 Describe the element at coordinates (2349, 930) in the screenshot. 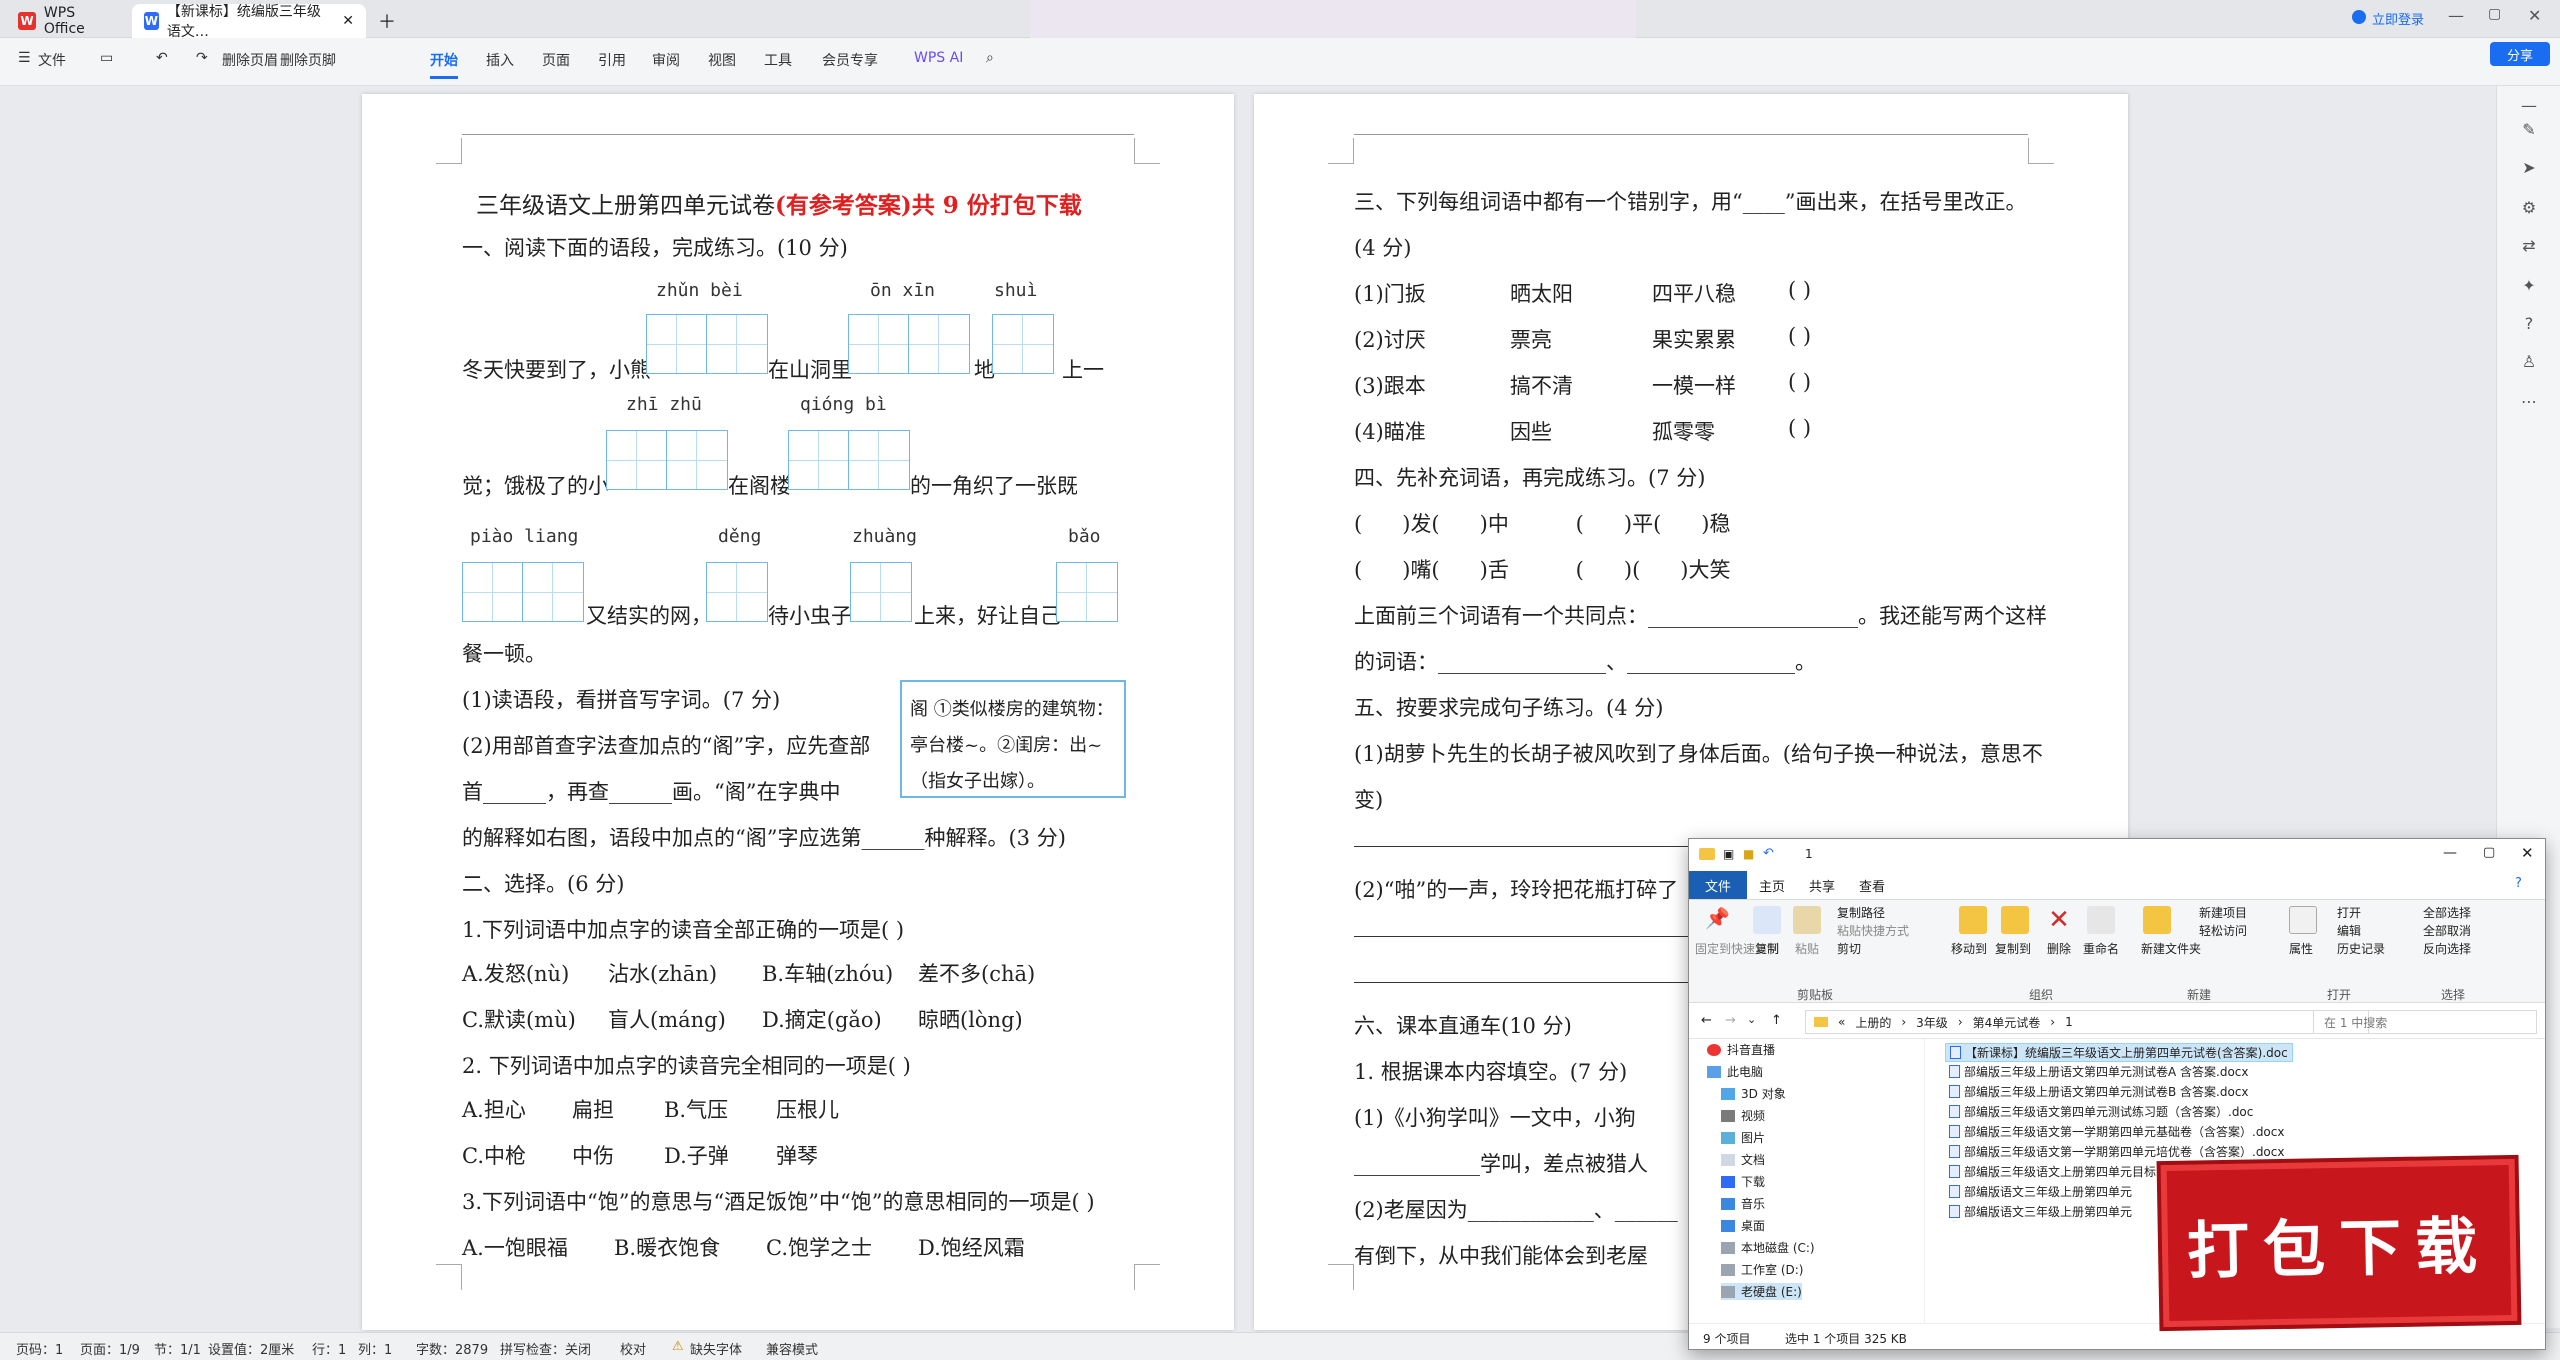

I see `edit-button: 编辑` at that location.